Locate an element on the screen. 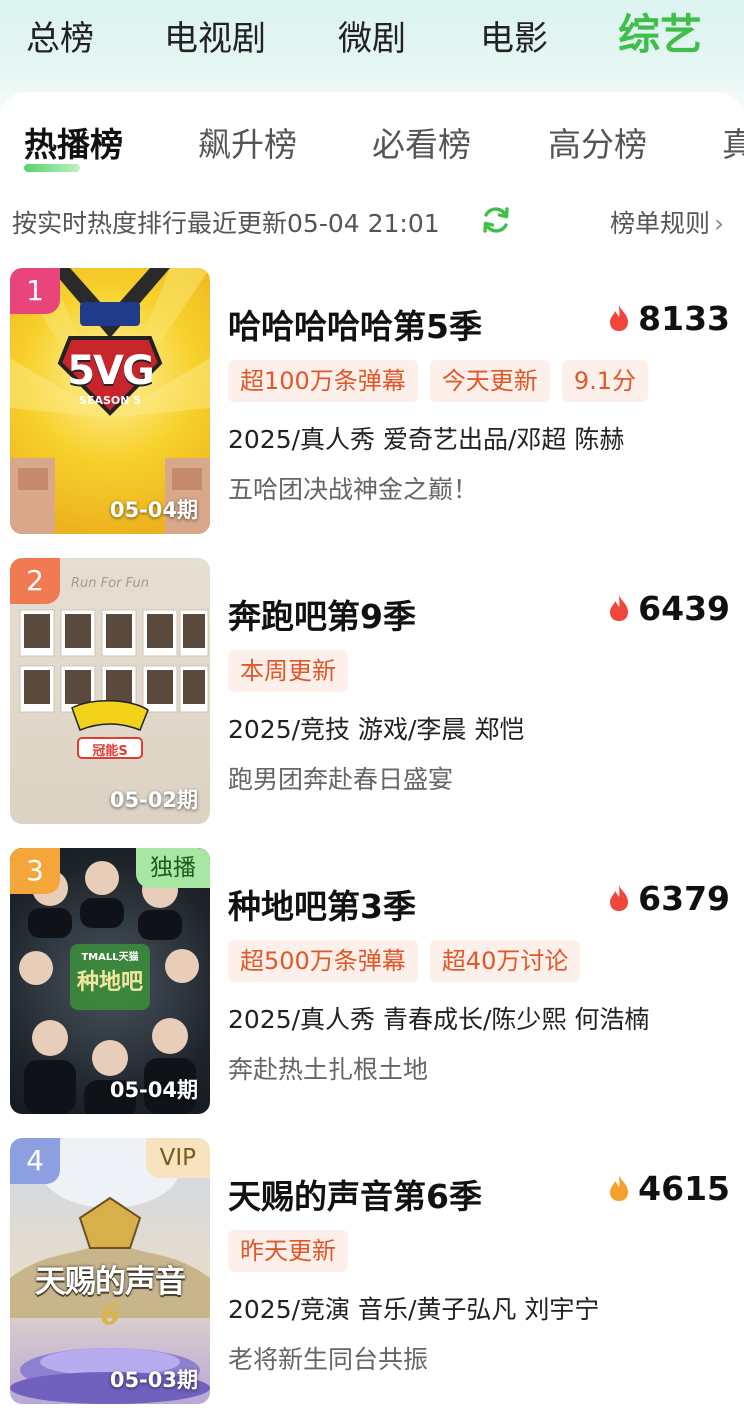 This screenshot has width=744, height=1424. sub-tab-must-watch: 必看榜 is located at coordinates (421, 145).